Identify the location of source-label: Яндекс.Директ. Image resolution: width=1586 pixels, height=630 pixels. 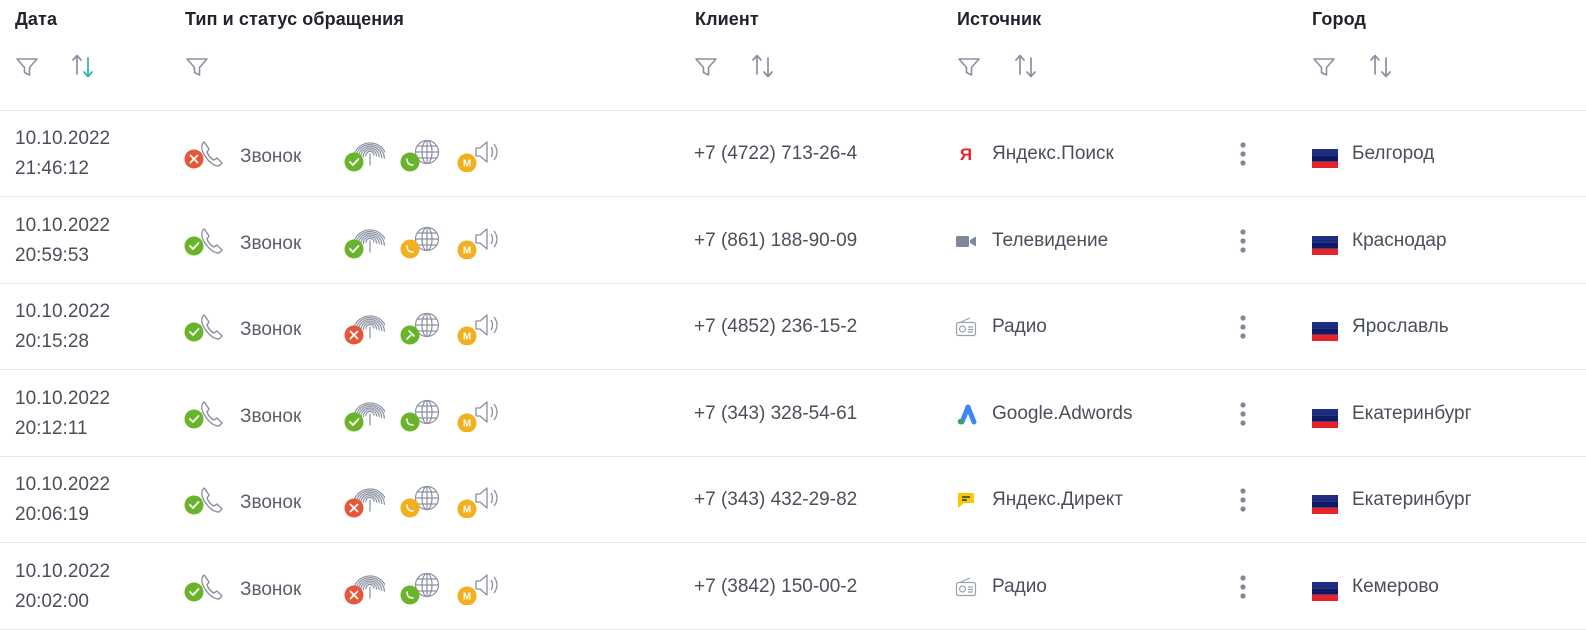
(1058, 500).